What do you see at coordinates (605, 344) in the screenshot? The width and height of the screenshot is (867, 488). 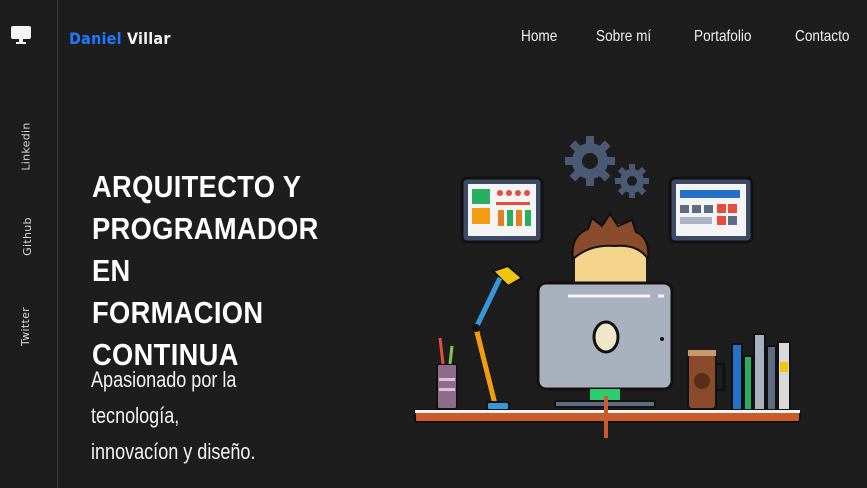 I see `main-monitor` at bounding box center [605, 344].